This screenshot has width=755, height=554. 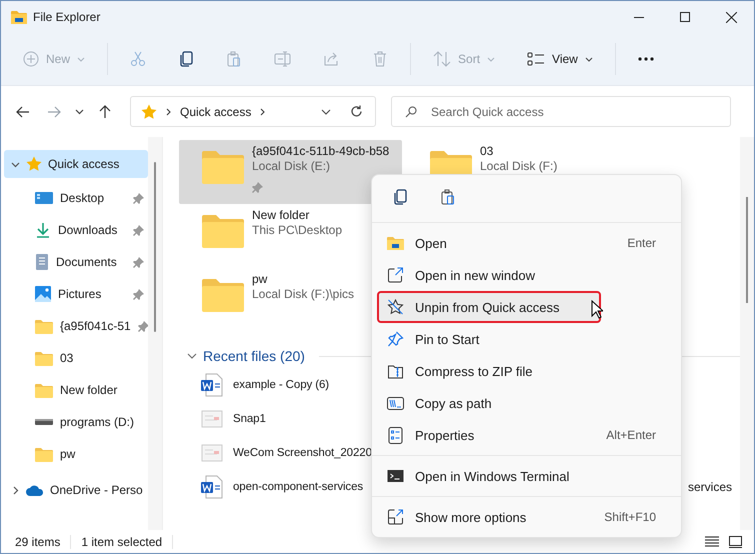 What do you see at coordinates (631, 435) in the screenshot?
I see `shortcut-label: Alt+Enter` at bounding box center [631, 435].